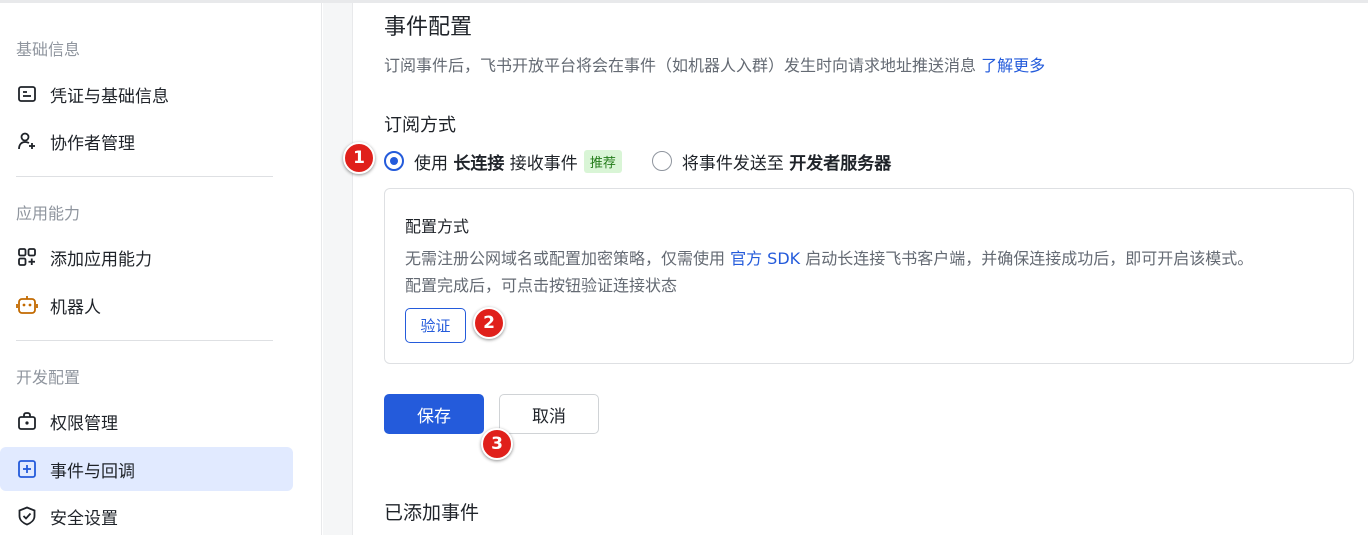 The image size is (1368, 535). I want to click on radio-label: 将事件发送至 开发者服务器, so click(786, 163).